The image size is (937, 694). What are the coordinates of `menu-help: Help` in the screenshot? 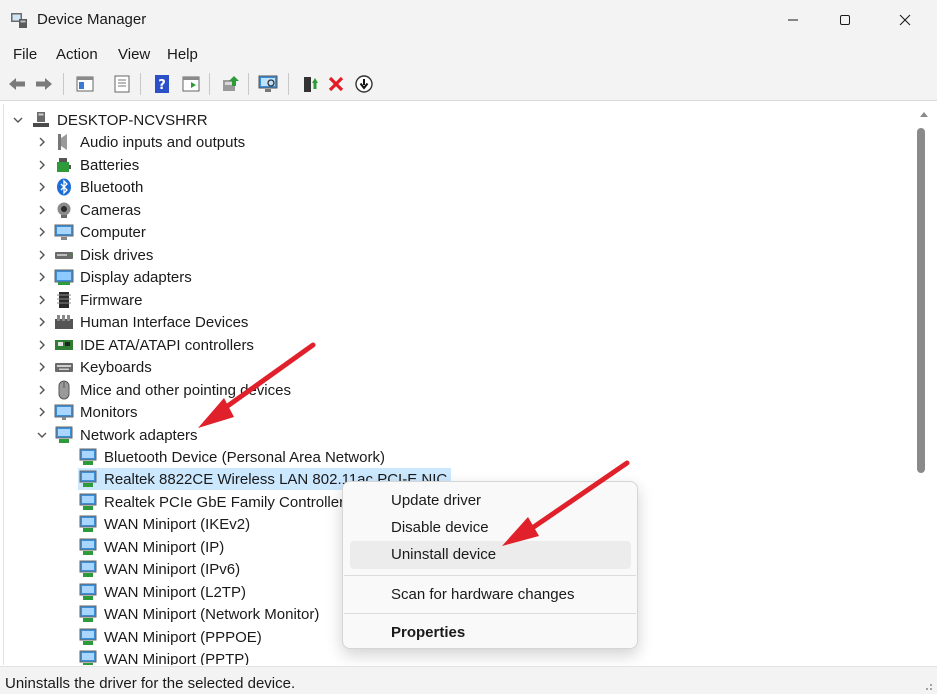 It's located at (182, 54).